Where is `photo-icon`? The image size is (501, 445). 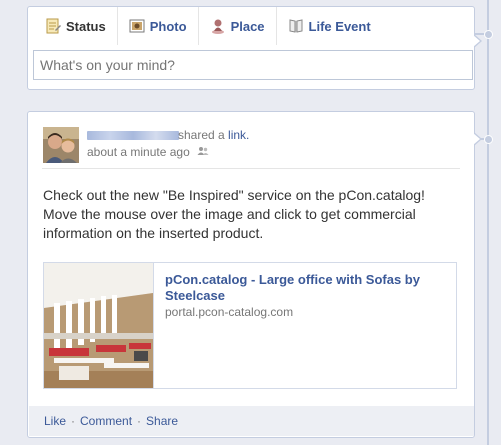
photo-icon is located at coordinates (137, 26).